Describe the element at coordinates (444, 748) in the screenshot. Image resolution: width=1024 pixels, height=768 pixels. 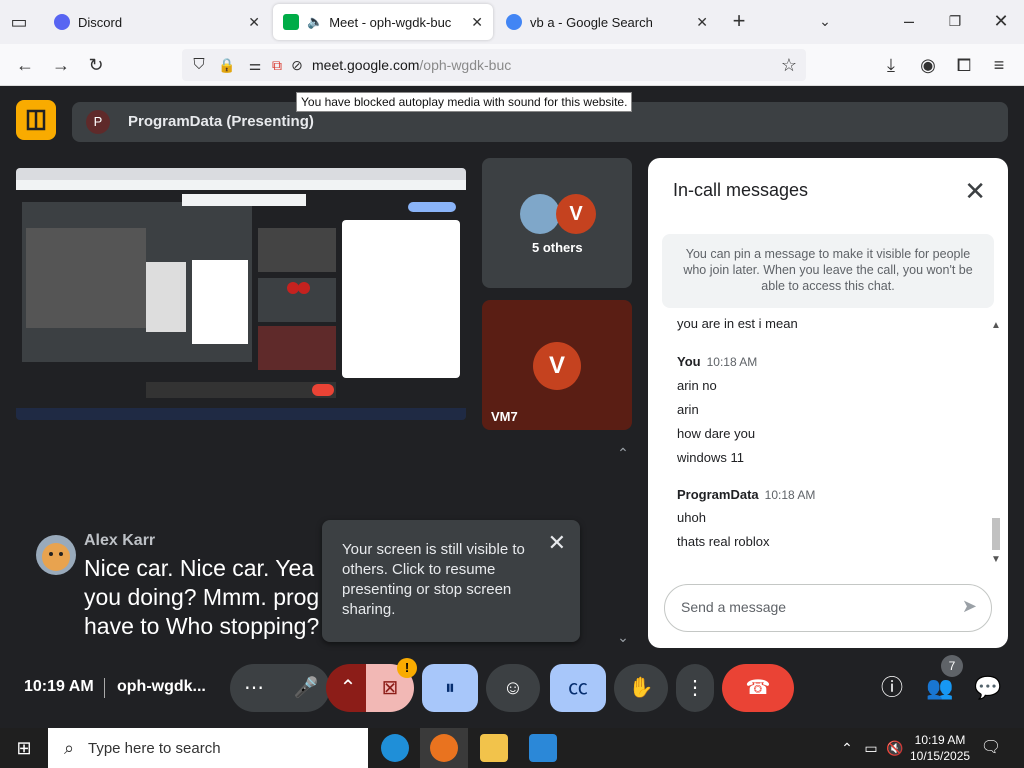
I see `active-app-indicator` at that location.